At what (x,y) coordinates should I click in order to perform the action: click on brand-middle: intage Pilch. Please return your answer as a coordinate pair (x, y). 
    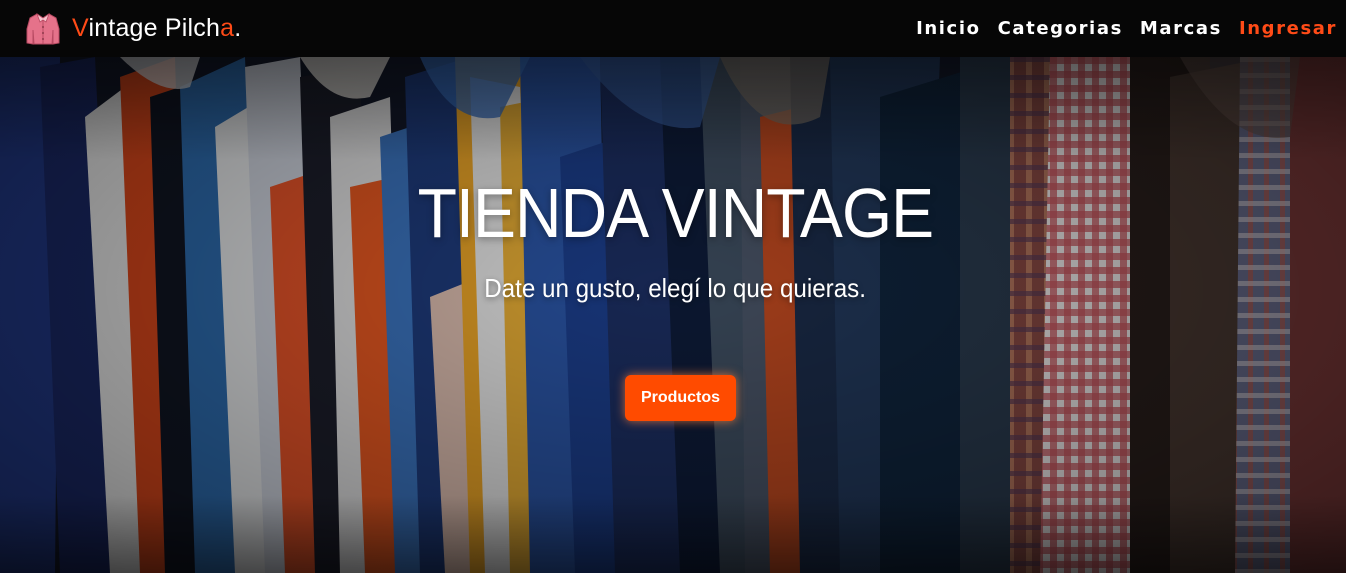
    Looking at the image, I should click on (154, 28).